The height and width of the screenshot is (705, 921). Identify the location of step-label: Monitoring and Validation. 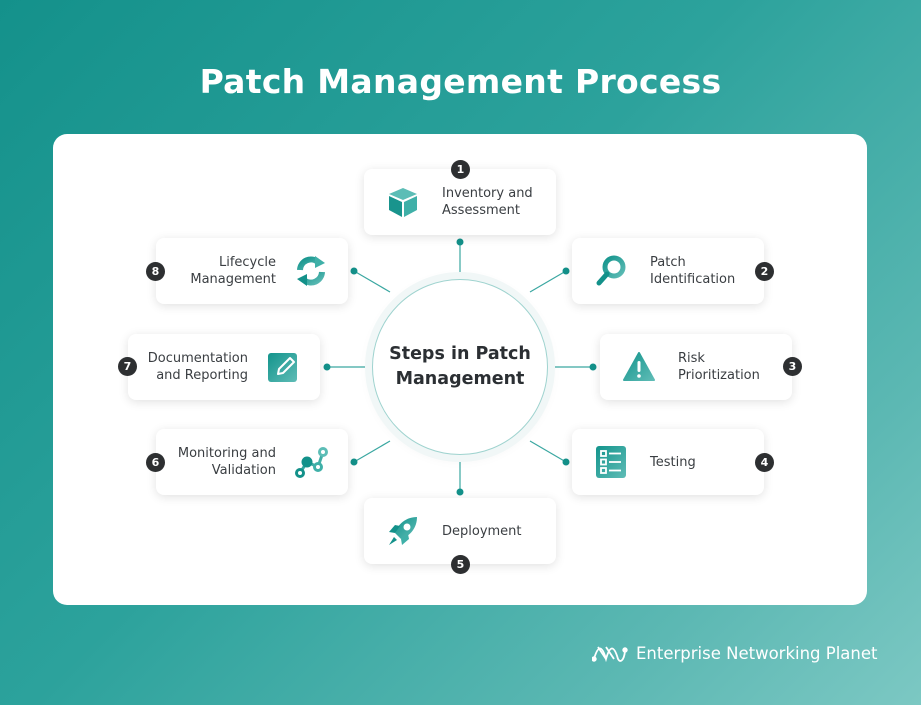
(226, 462).